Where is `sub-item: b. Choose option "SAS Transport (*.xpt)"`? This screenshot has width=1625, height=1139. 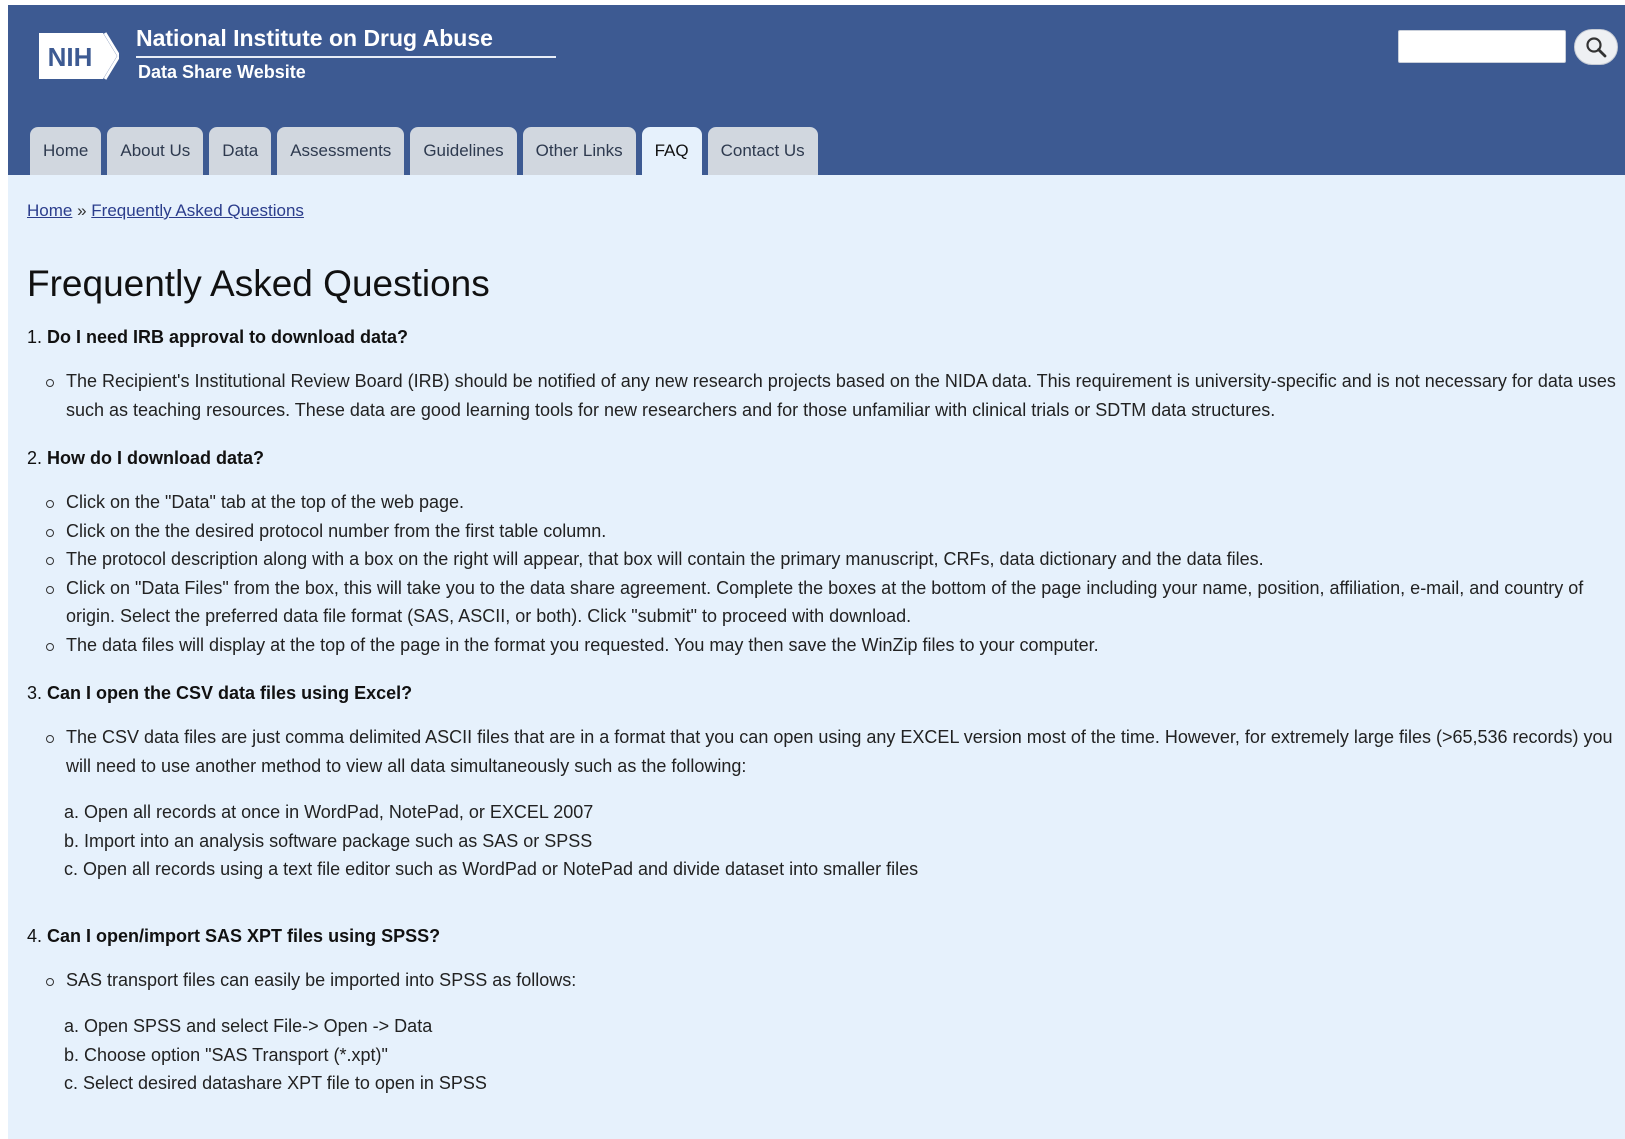
sub-item: b. Choose option "SAS Transport (*.xpt)" is located at coordinates (226, 1054).